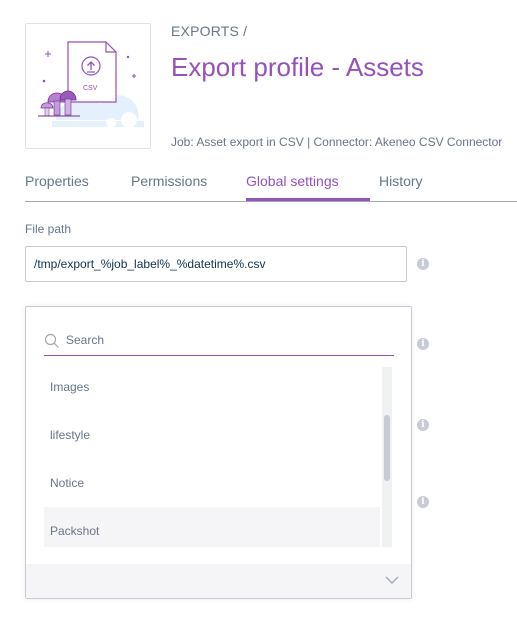  What do you see at coordinates (169, 186) in the screenshot?
I see `tab-permissions: Permissions` at bounding box center [169, 186].